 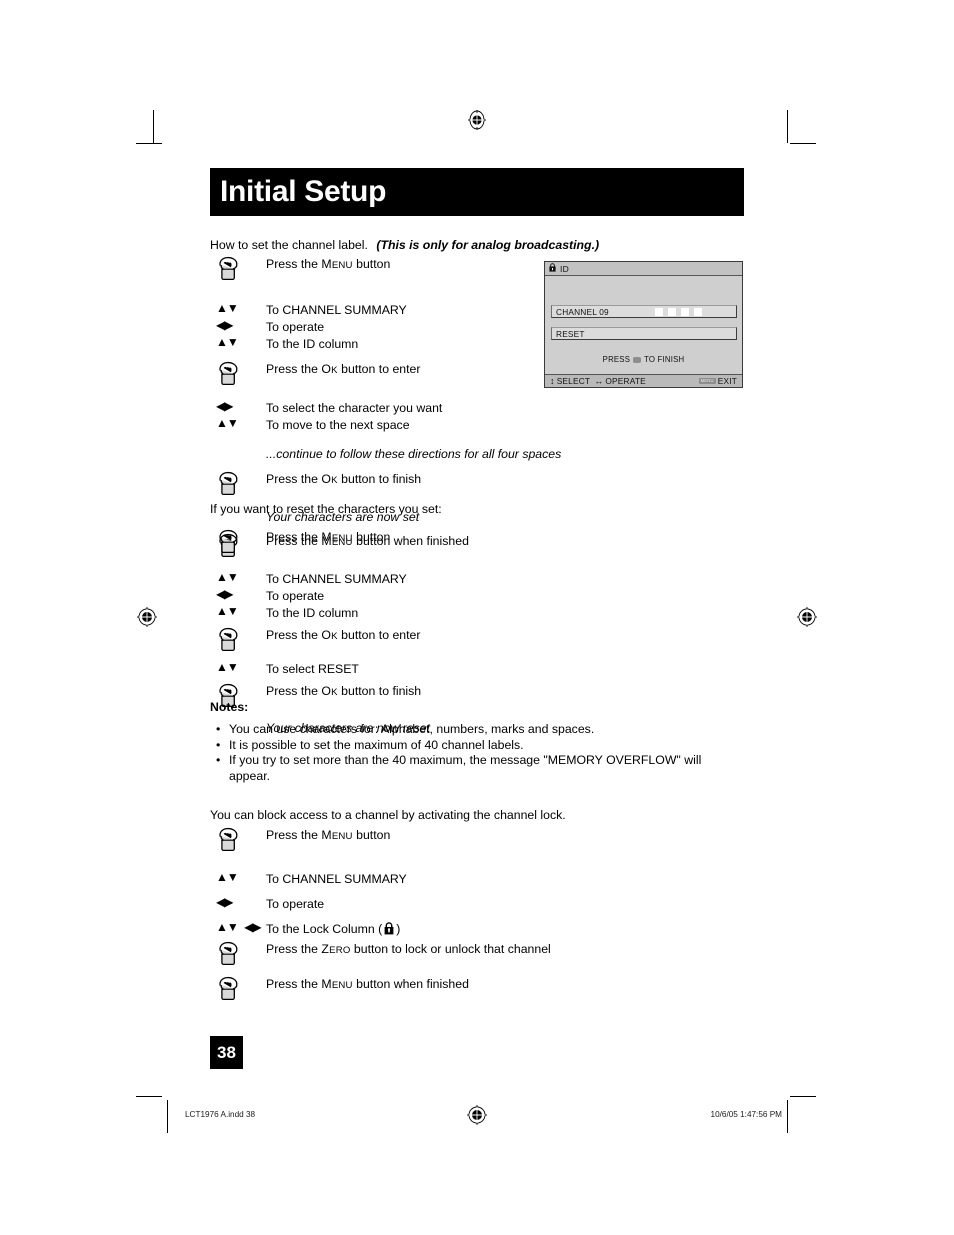 I want to click on osd-row-reset-label: RESET, so click(x=570, y=333).